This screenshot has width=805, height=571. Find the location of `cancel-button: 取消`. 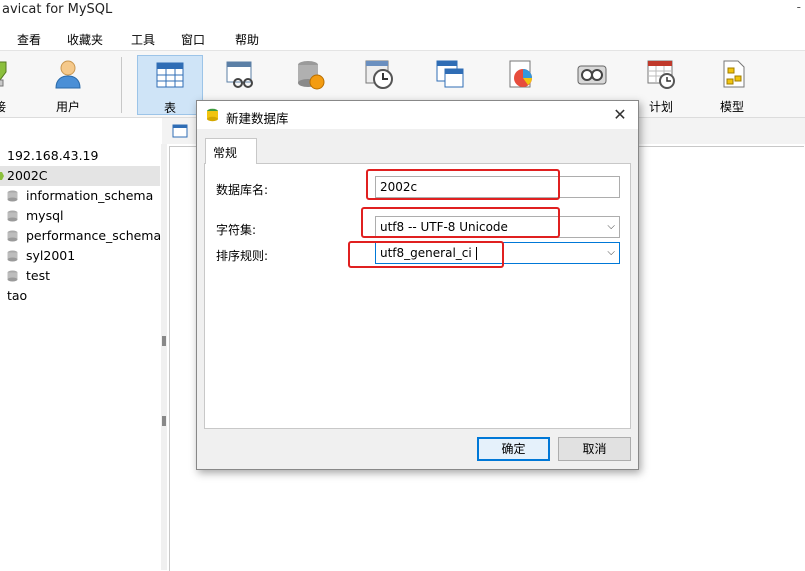

cancel-button: 取消 is located at coordinates (594, 449).